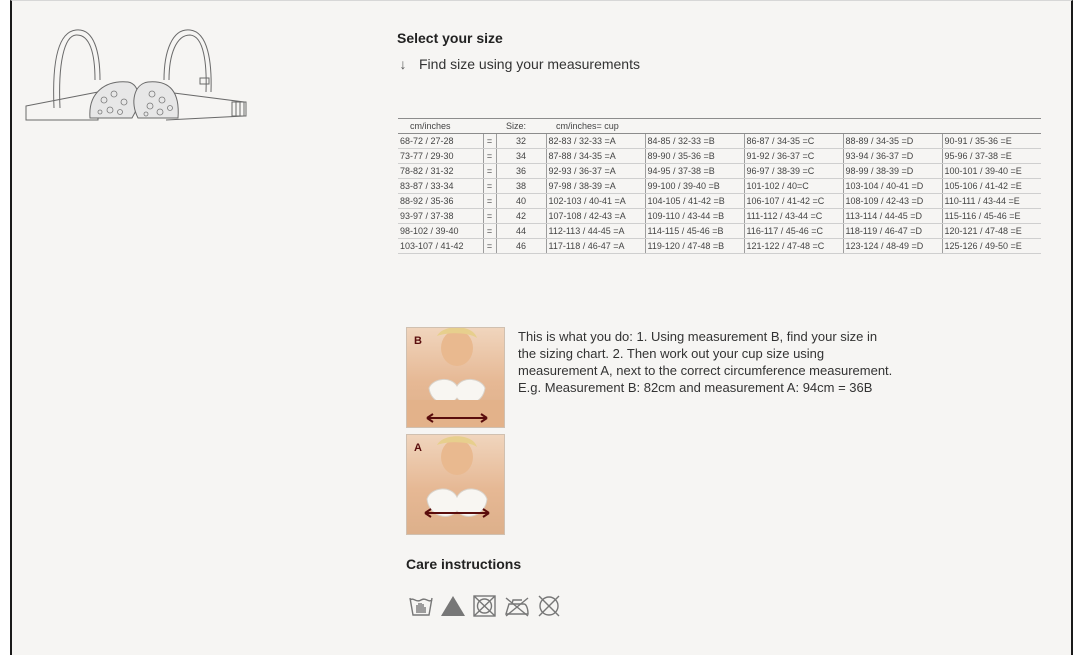 Image resolution: width=1078 pixels, height=655 pixels. Describe the element at coordinates (793, 186) in the screenshot. I see `cup-size-cell: 101-102 / 40=C` at that location.